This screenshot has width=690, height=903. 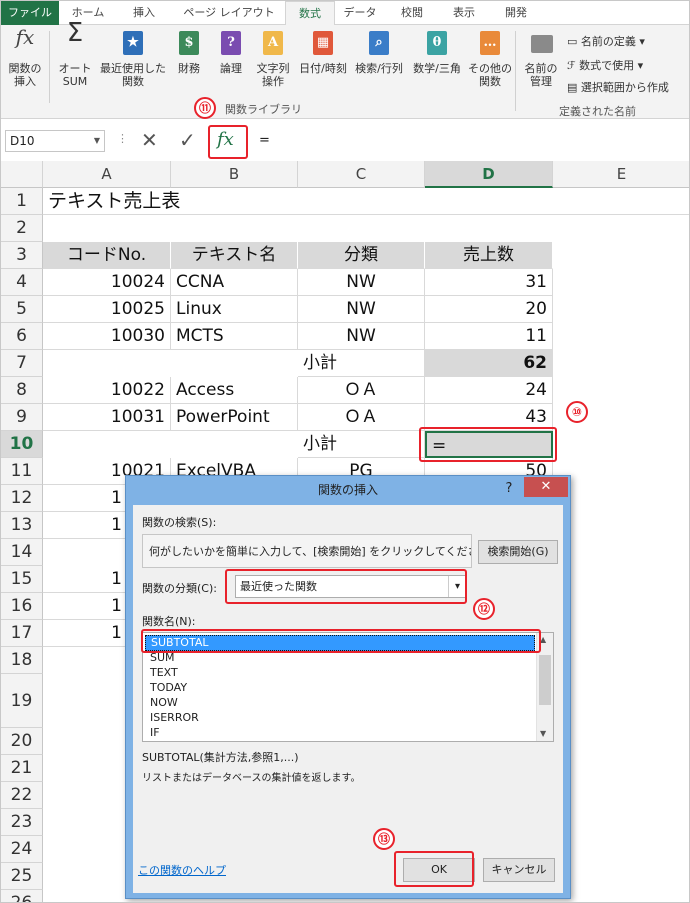 I want to click on cell-c10-subtotal-label: 小計, so click(x=361, y=444).